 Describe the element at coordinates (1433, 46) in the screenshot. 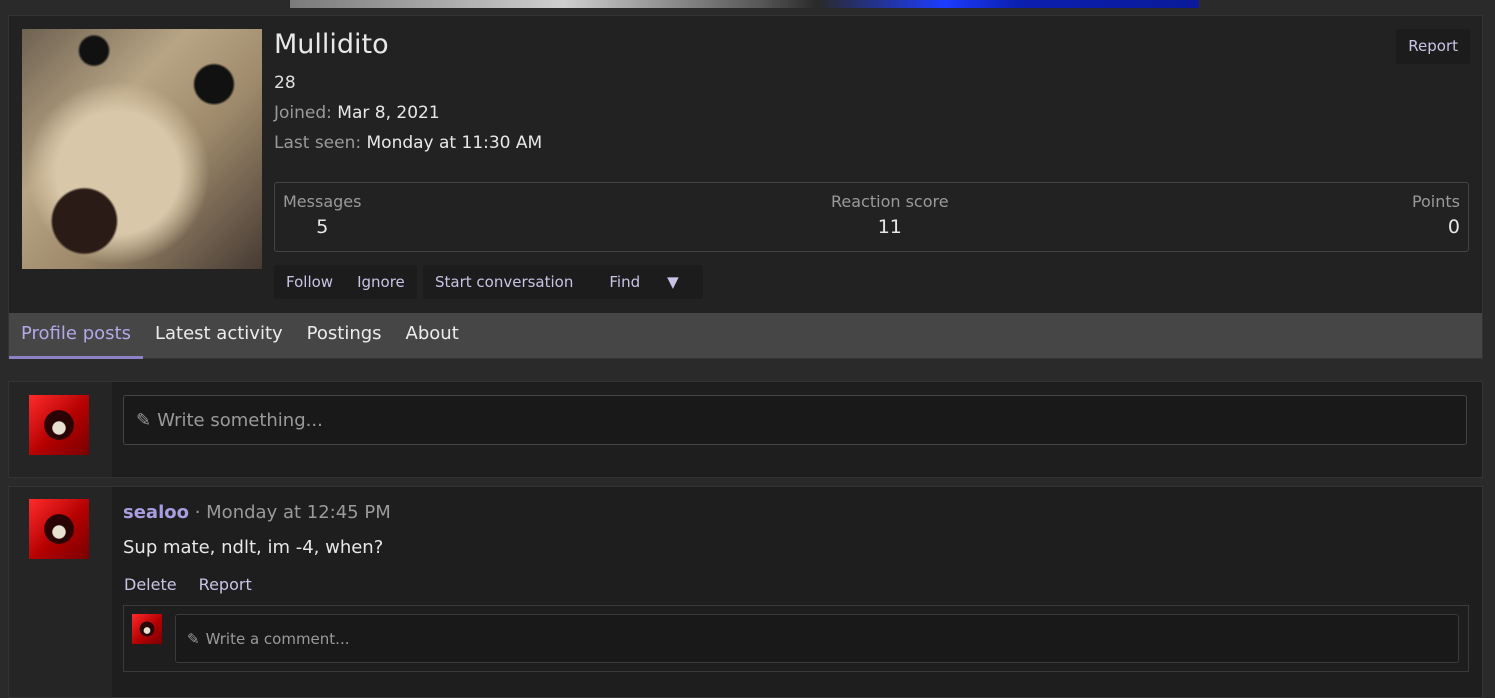

I see `report-button: Report` at that location.